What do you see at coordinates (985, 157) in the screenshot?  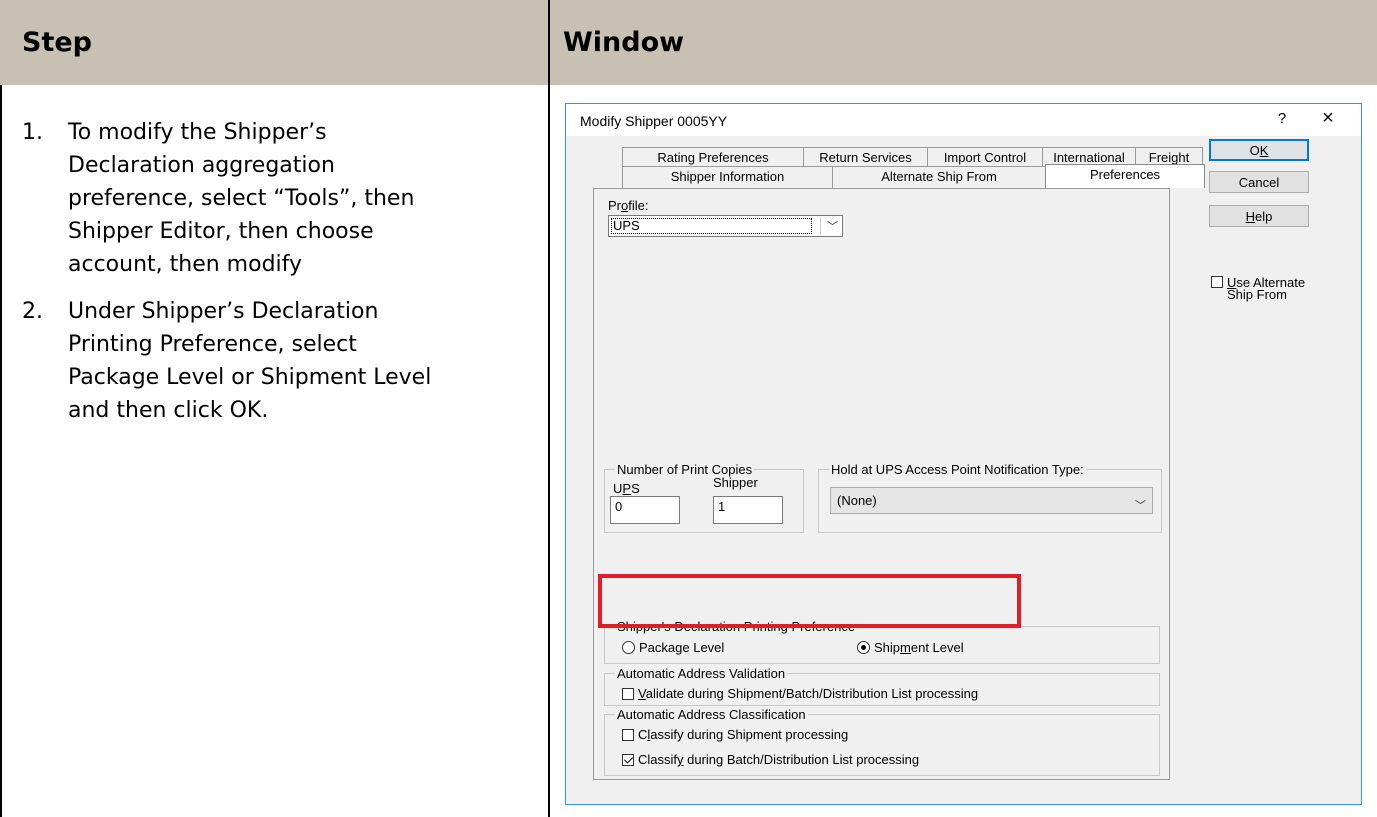 I see `tab-import-control: Import Control` at bounding box center [985, 157].